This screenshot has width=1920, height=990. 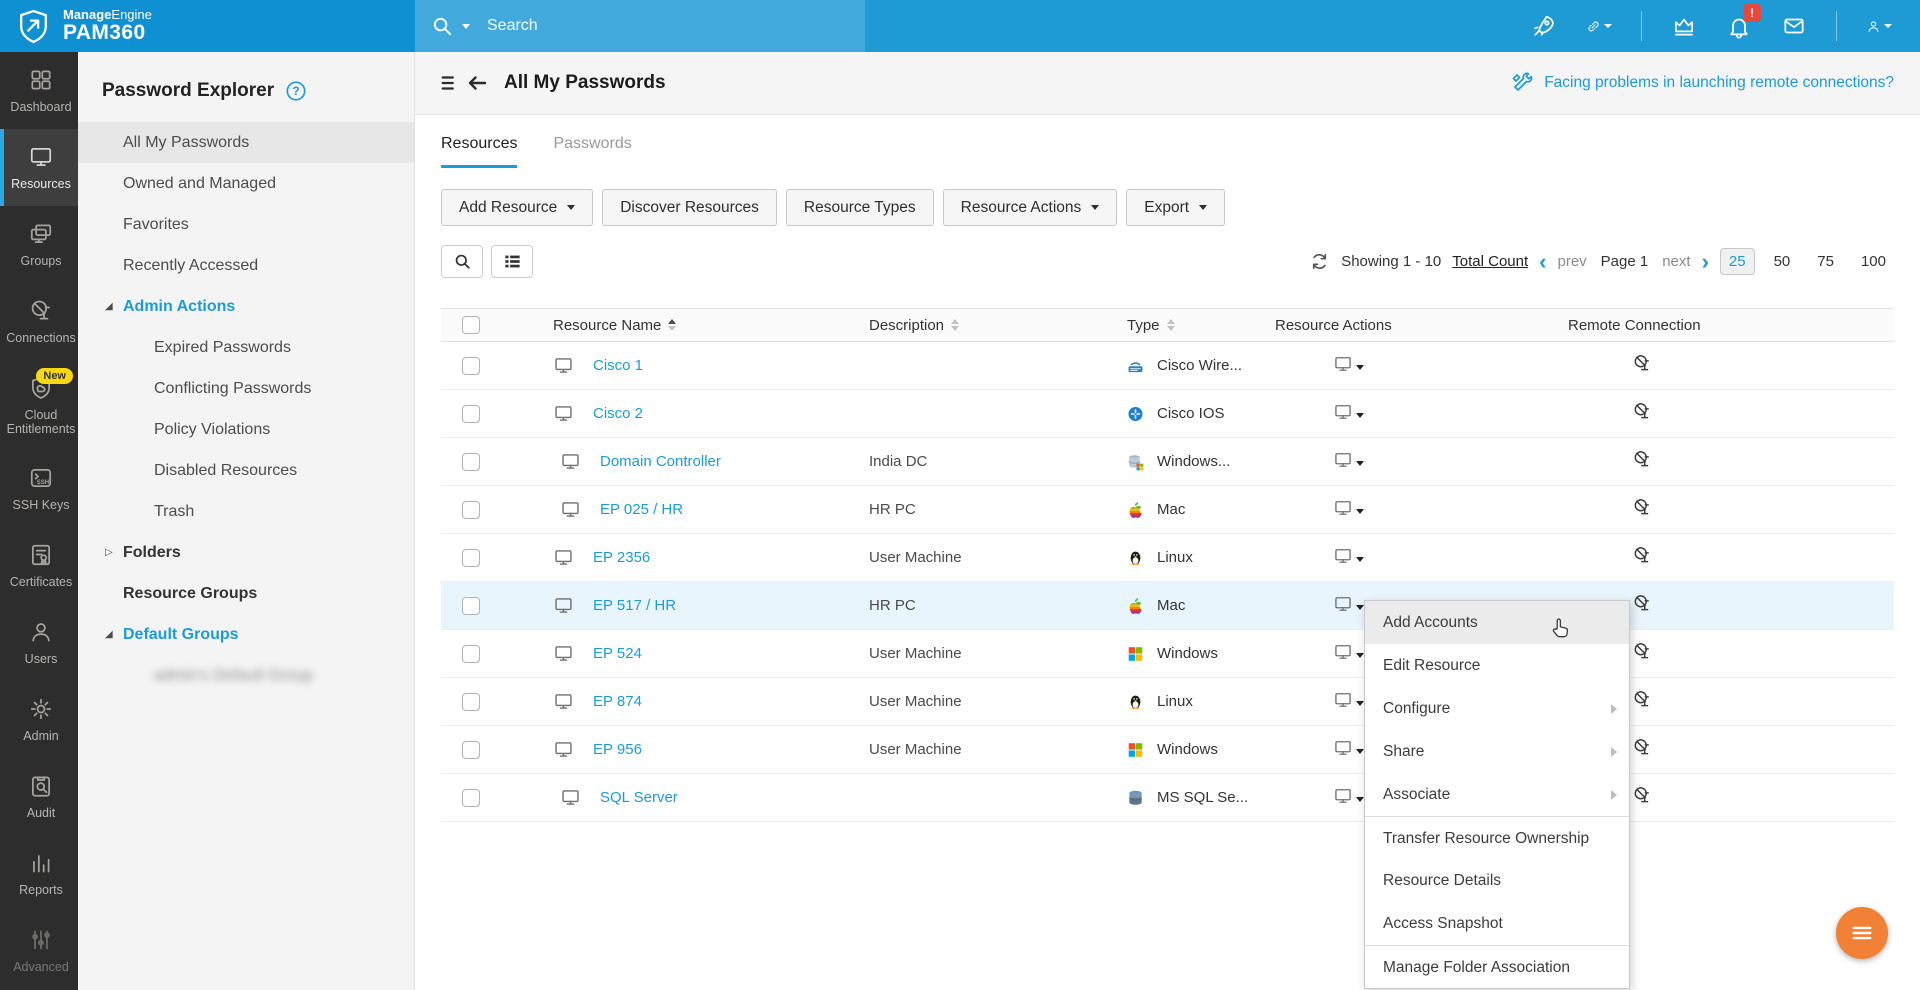 I want to click on explorer-item-default-groups: ◢ Default Groups, so click(x=246, y=634).